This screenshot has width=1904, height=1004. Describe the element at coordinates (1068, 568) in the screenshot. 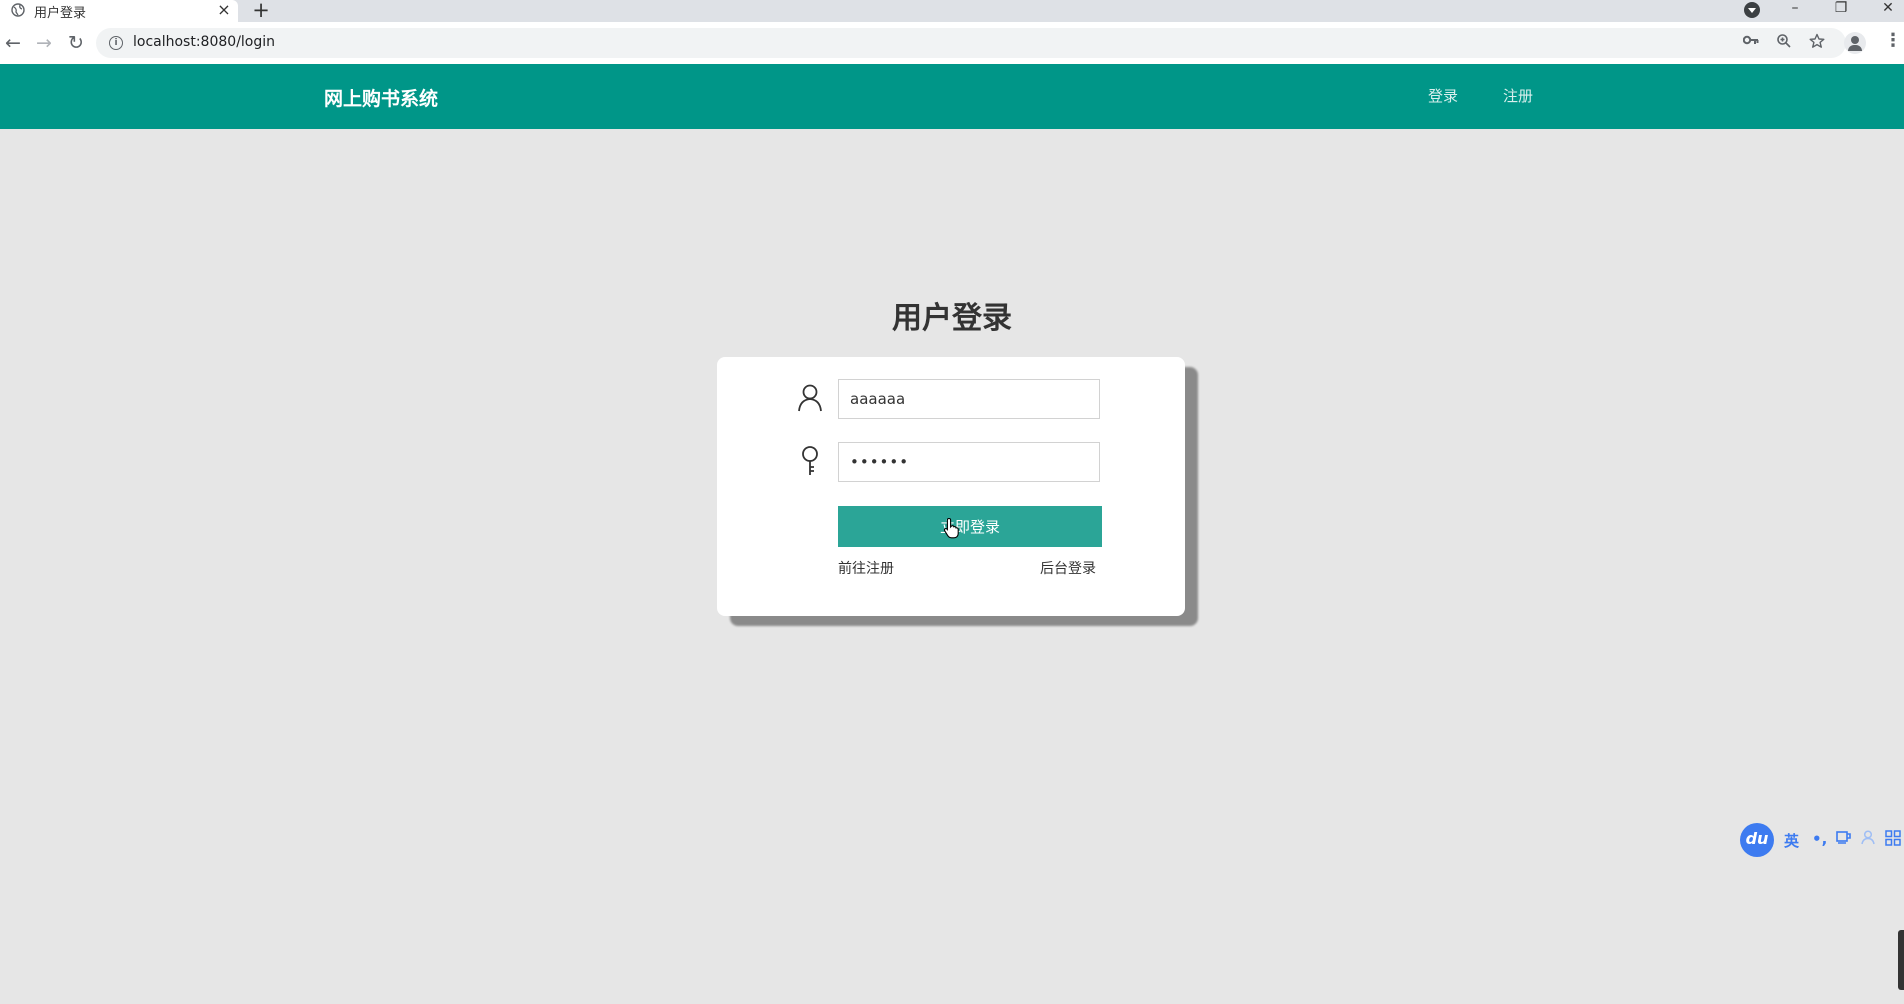

I see `admin-login-link: 后台登录` at that location.